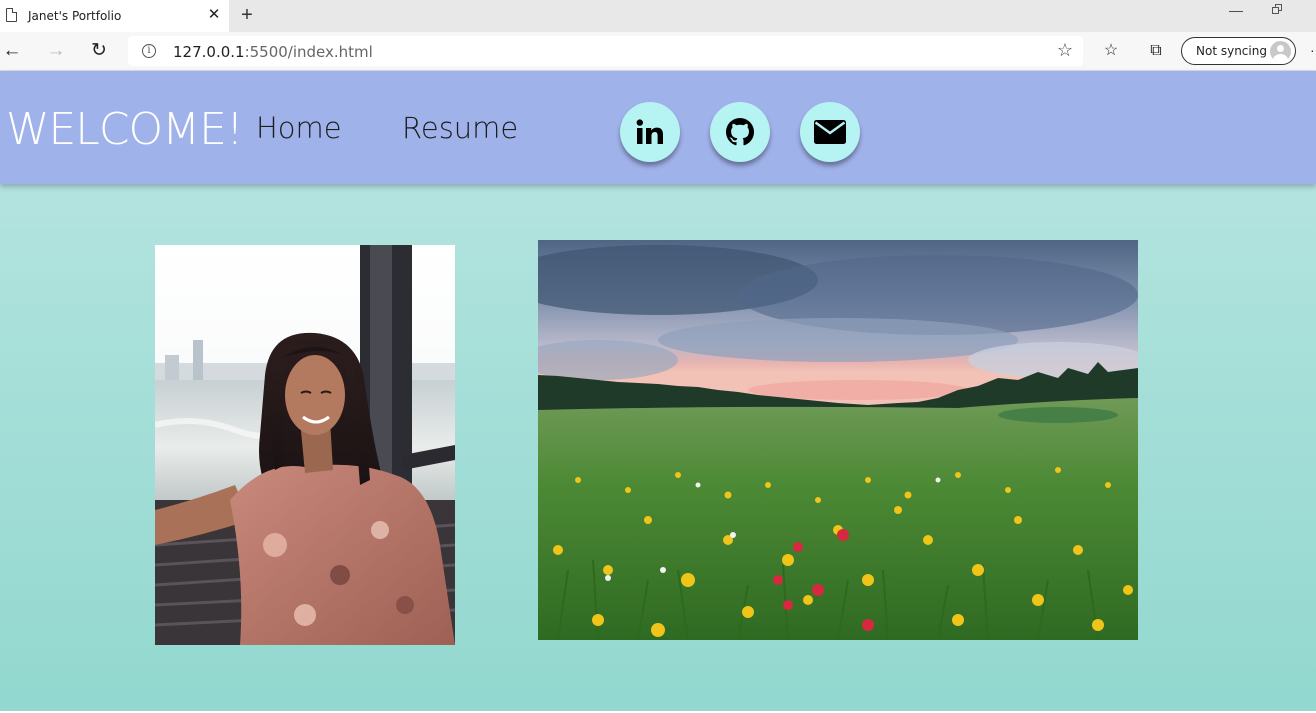 Image resolution: width=1316 pixels, height=713 pixels. Describe the element at coordinates (1236, 12) in the screenshot. I see `minimize-button: —` at that location.